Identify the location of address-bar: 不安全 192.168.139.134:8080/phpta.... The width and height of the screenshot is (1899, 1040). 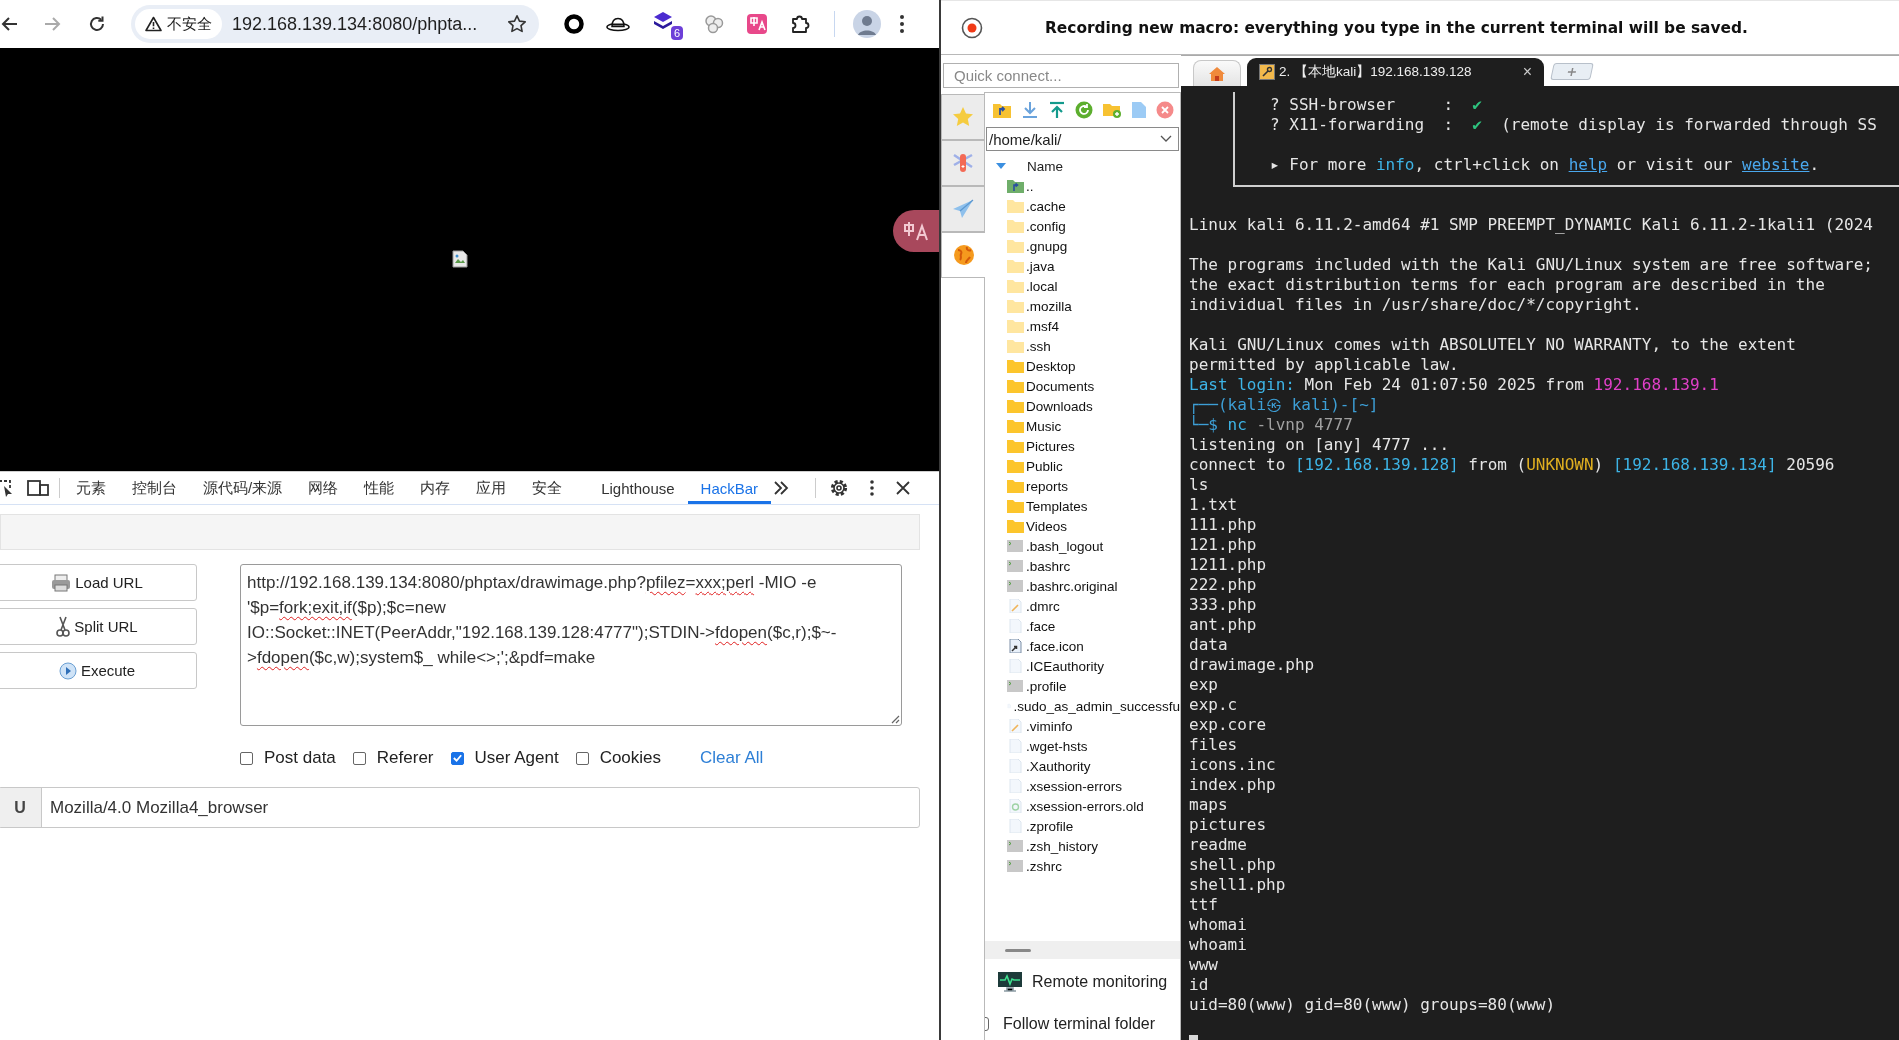
(335, 24).